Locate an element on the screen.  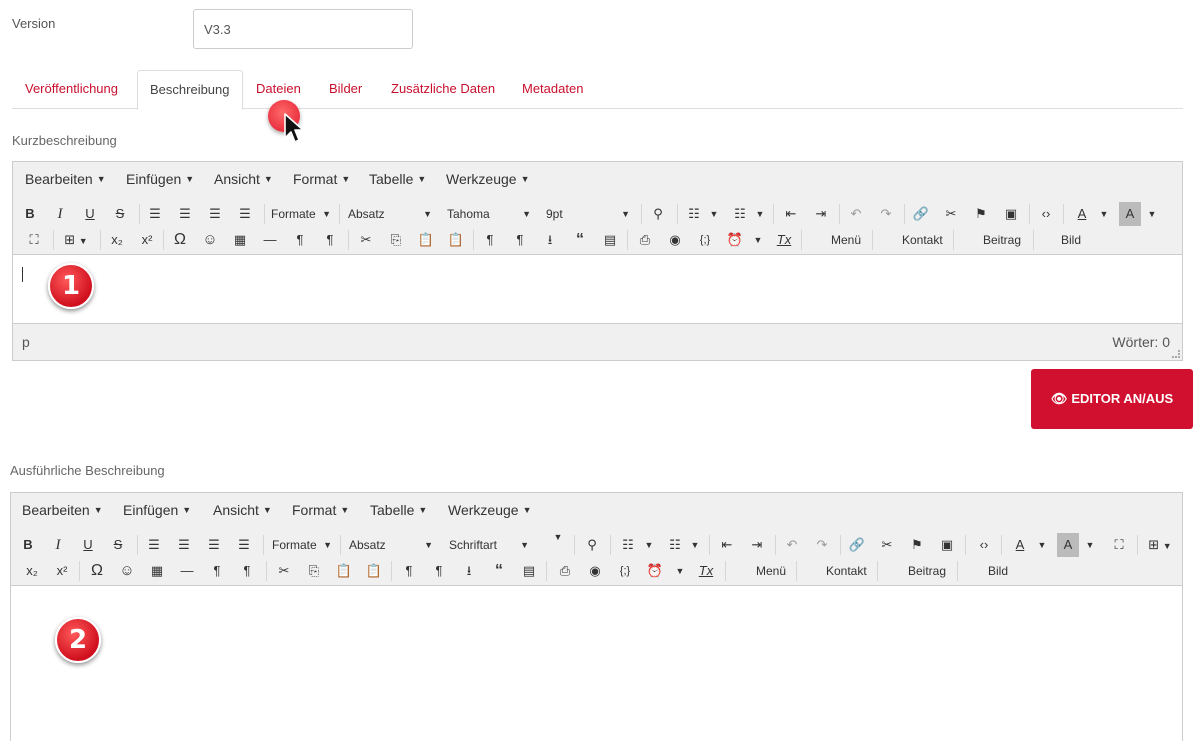
insert-article-button: Beitrag is located at coordinates (1002, 240).